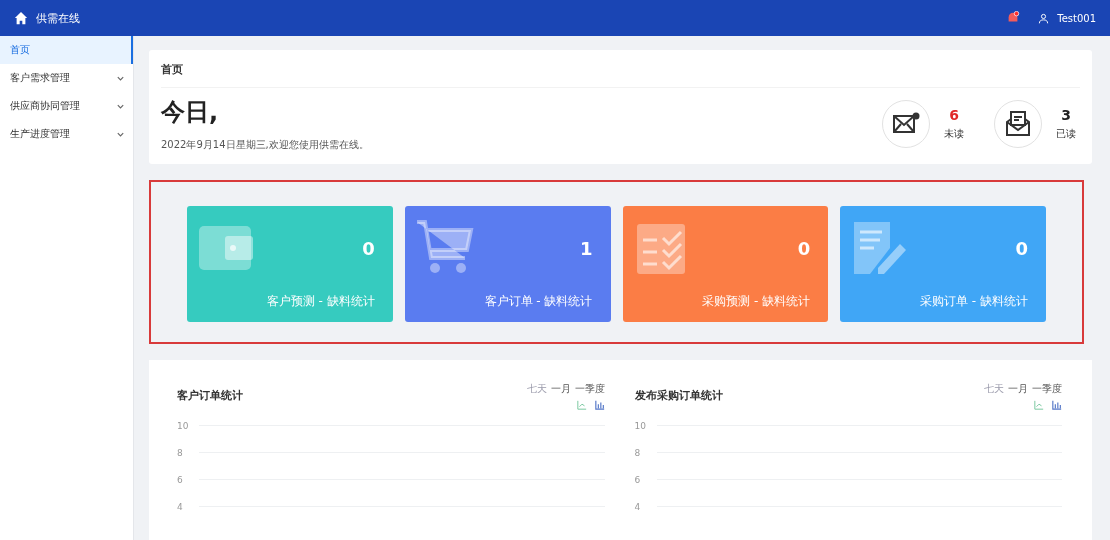 This screenshot has width=1110, height=540. What do you see at coordinates (756, 301) in the screenshot?
I see `stat-label: 采购预测 - 缺料统计` at bounding box center [756, 301].